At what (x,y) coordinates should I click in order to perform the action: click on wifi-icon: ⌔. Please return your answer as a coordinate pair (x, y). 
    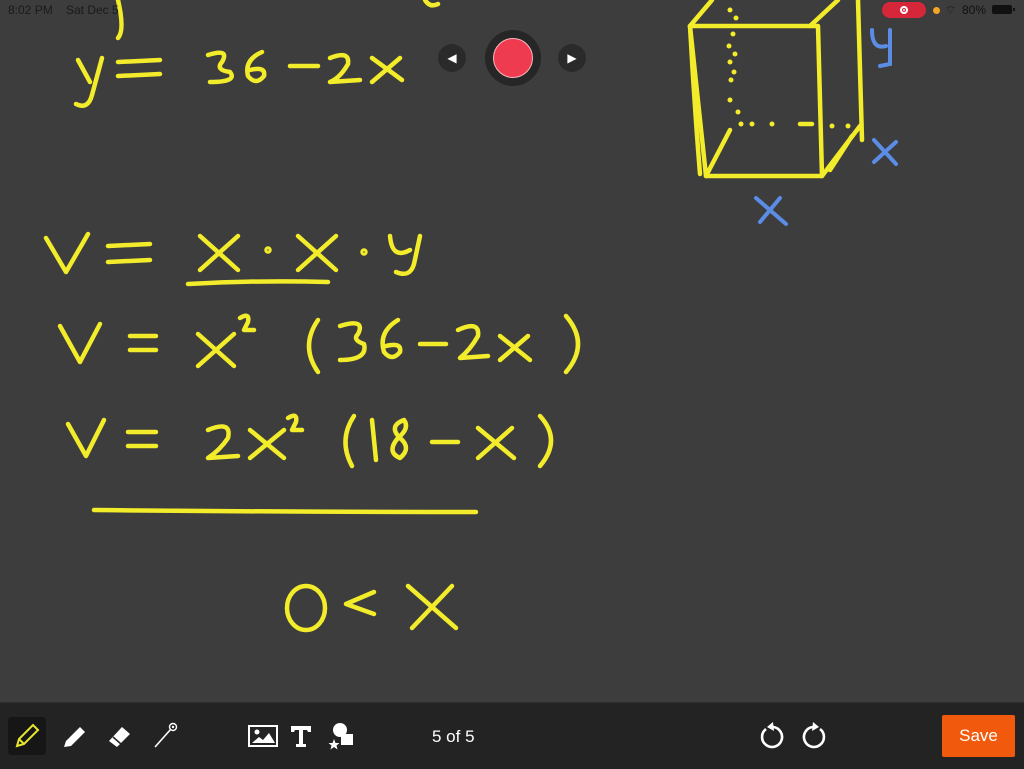
    Looking at the image, I should click on (951, 10).